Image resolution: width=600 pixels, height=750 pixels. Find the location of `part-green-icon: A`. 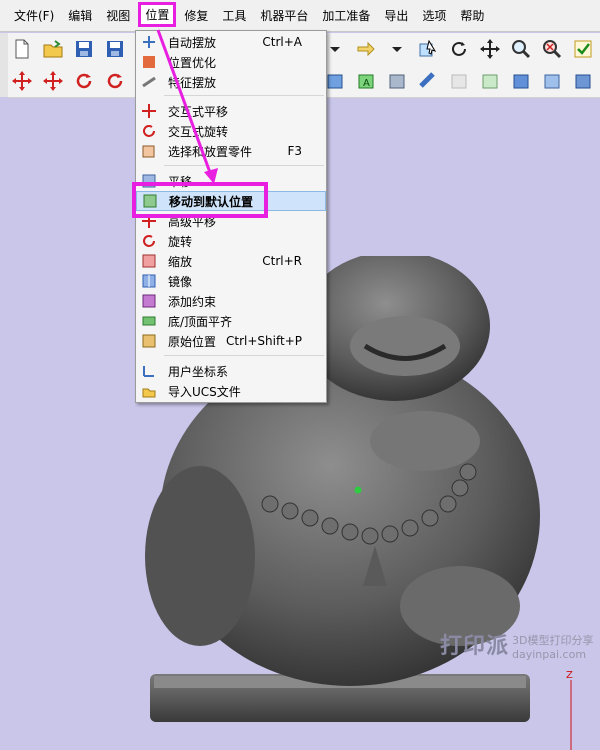

part-green-icon: A is located at coordinates (366, 81).